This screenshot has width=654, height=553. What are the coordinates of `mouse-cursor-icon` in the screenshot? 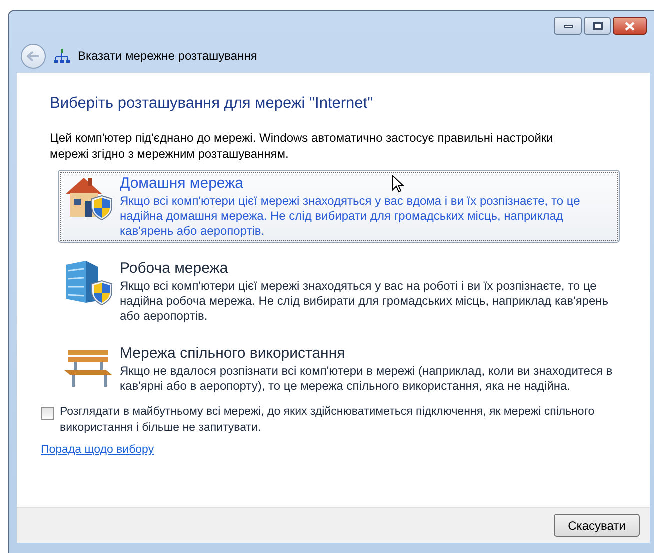 It's located at (398, 184).